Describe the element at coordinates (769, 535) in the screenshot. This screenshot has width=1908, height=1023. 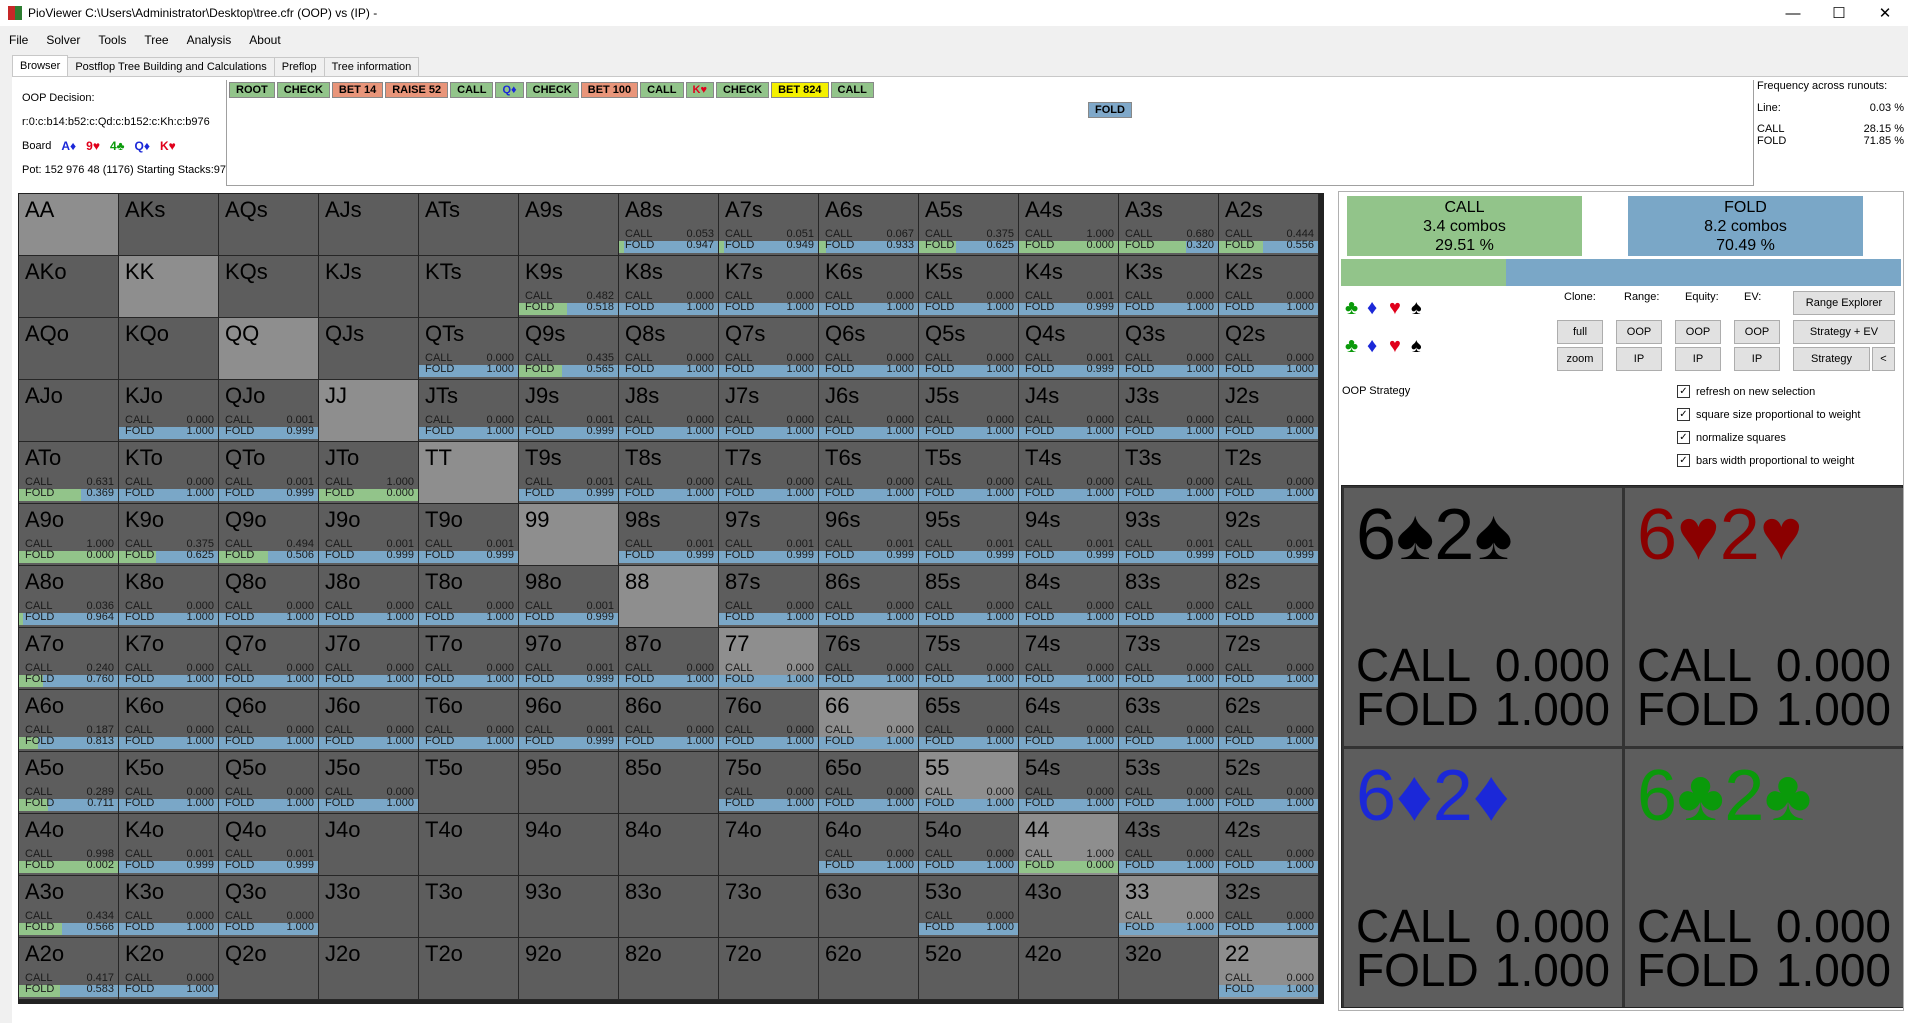
I see `hand-cell: 97s CALL 0.001 FOLD 0.999` at that location.